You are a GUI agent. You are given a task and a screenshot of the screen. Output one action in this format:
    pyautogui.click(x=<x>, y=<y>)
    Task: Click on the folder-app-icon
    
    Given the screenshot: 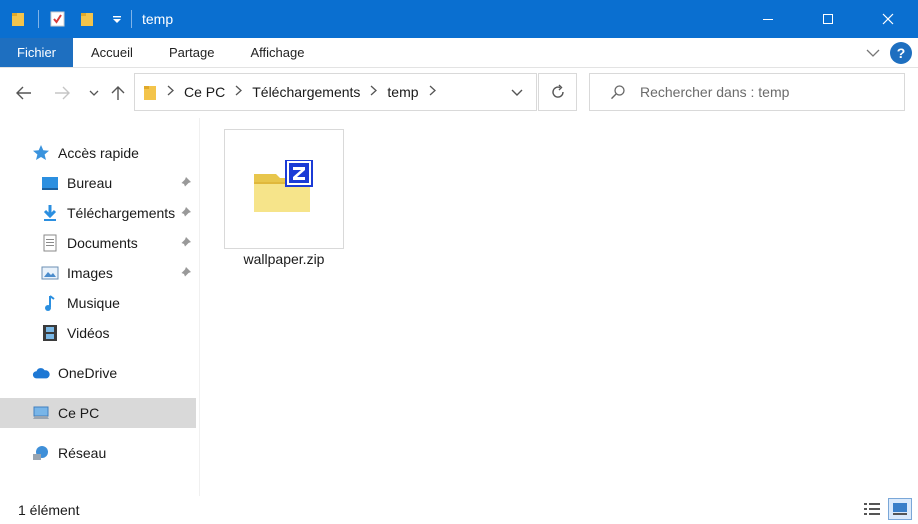 What is the action you would take?
    pyautogui.click(x=18, y=19)
    